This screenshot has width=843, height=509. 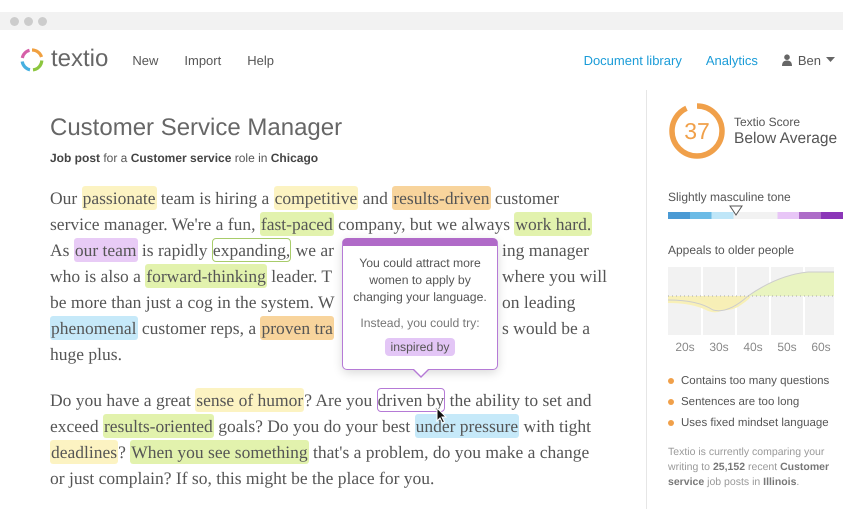 What do you see at coordinates (84, 452) in the screenshot?
I see `highlighted-phrase: deadlines` at bounding box center [84, 452].